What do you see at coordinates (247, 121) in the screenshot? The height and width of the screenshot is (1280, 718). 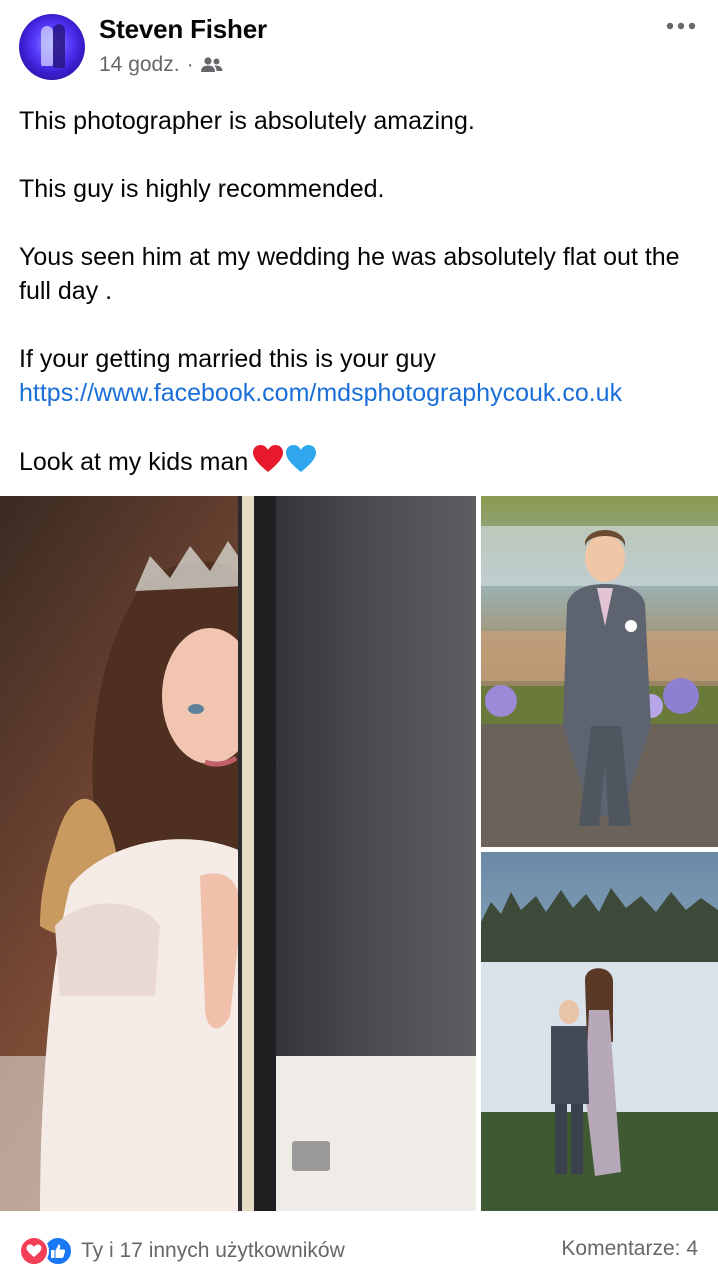 I see `post-line-1: This photographer is absolutely amazing.` at bounding box center [247, 121].